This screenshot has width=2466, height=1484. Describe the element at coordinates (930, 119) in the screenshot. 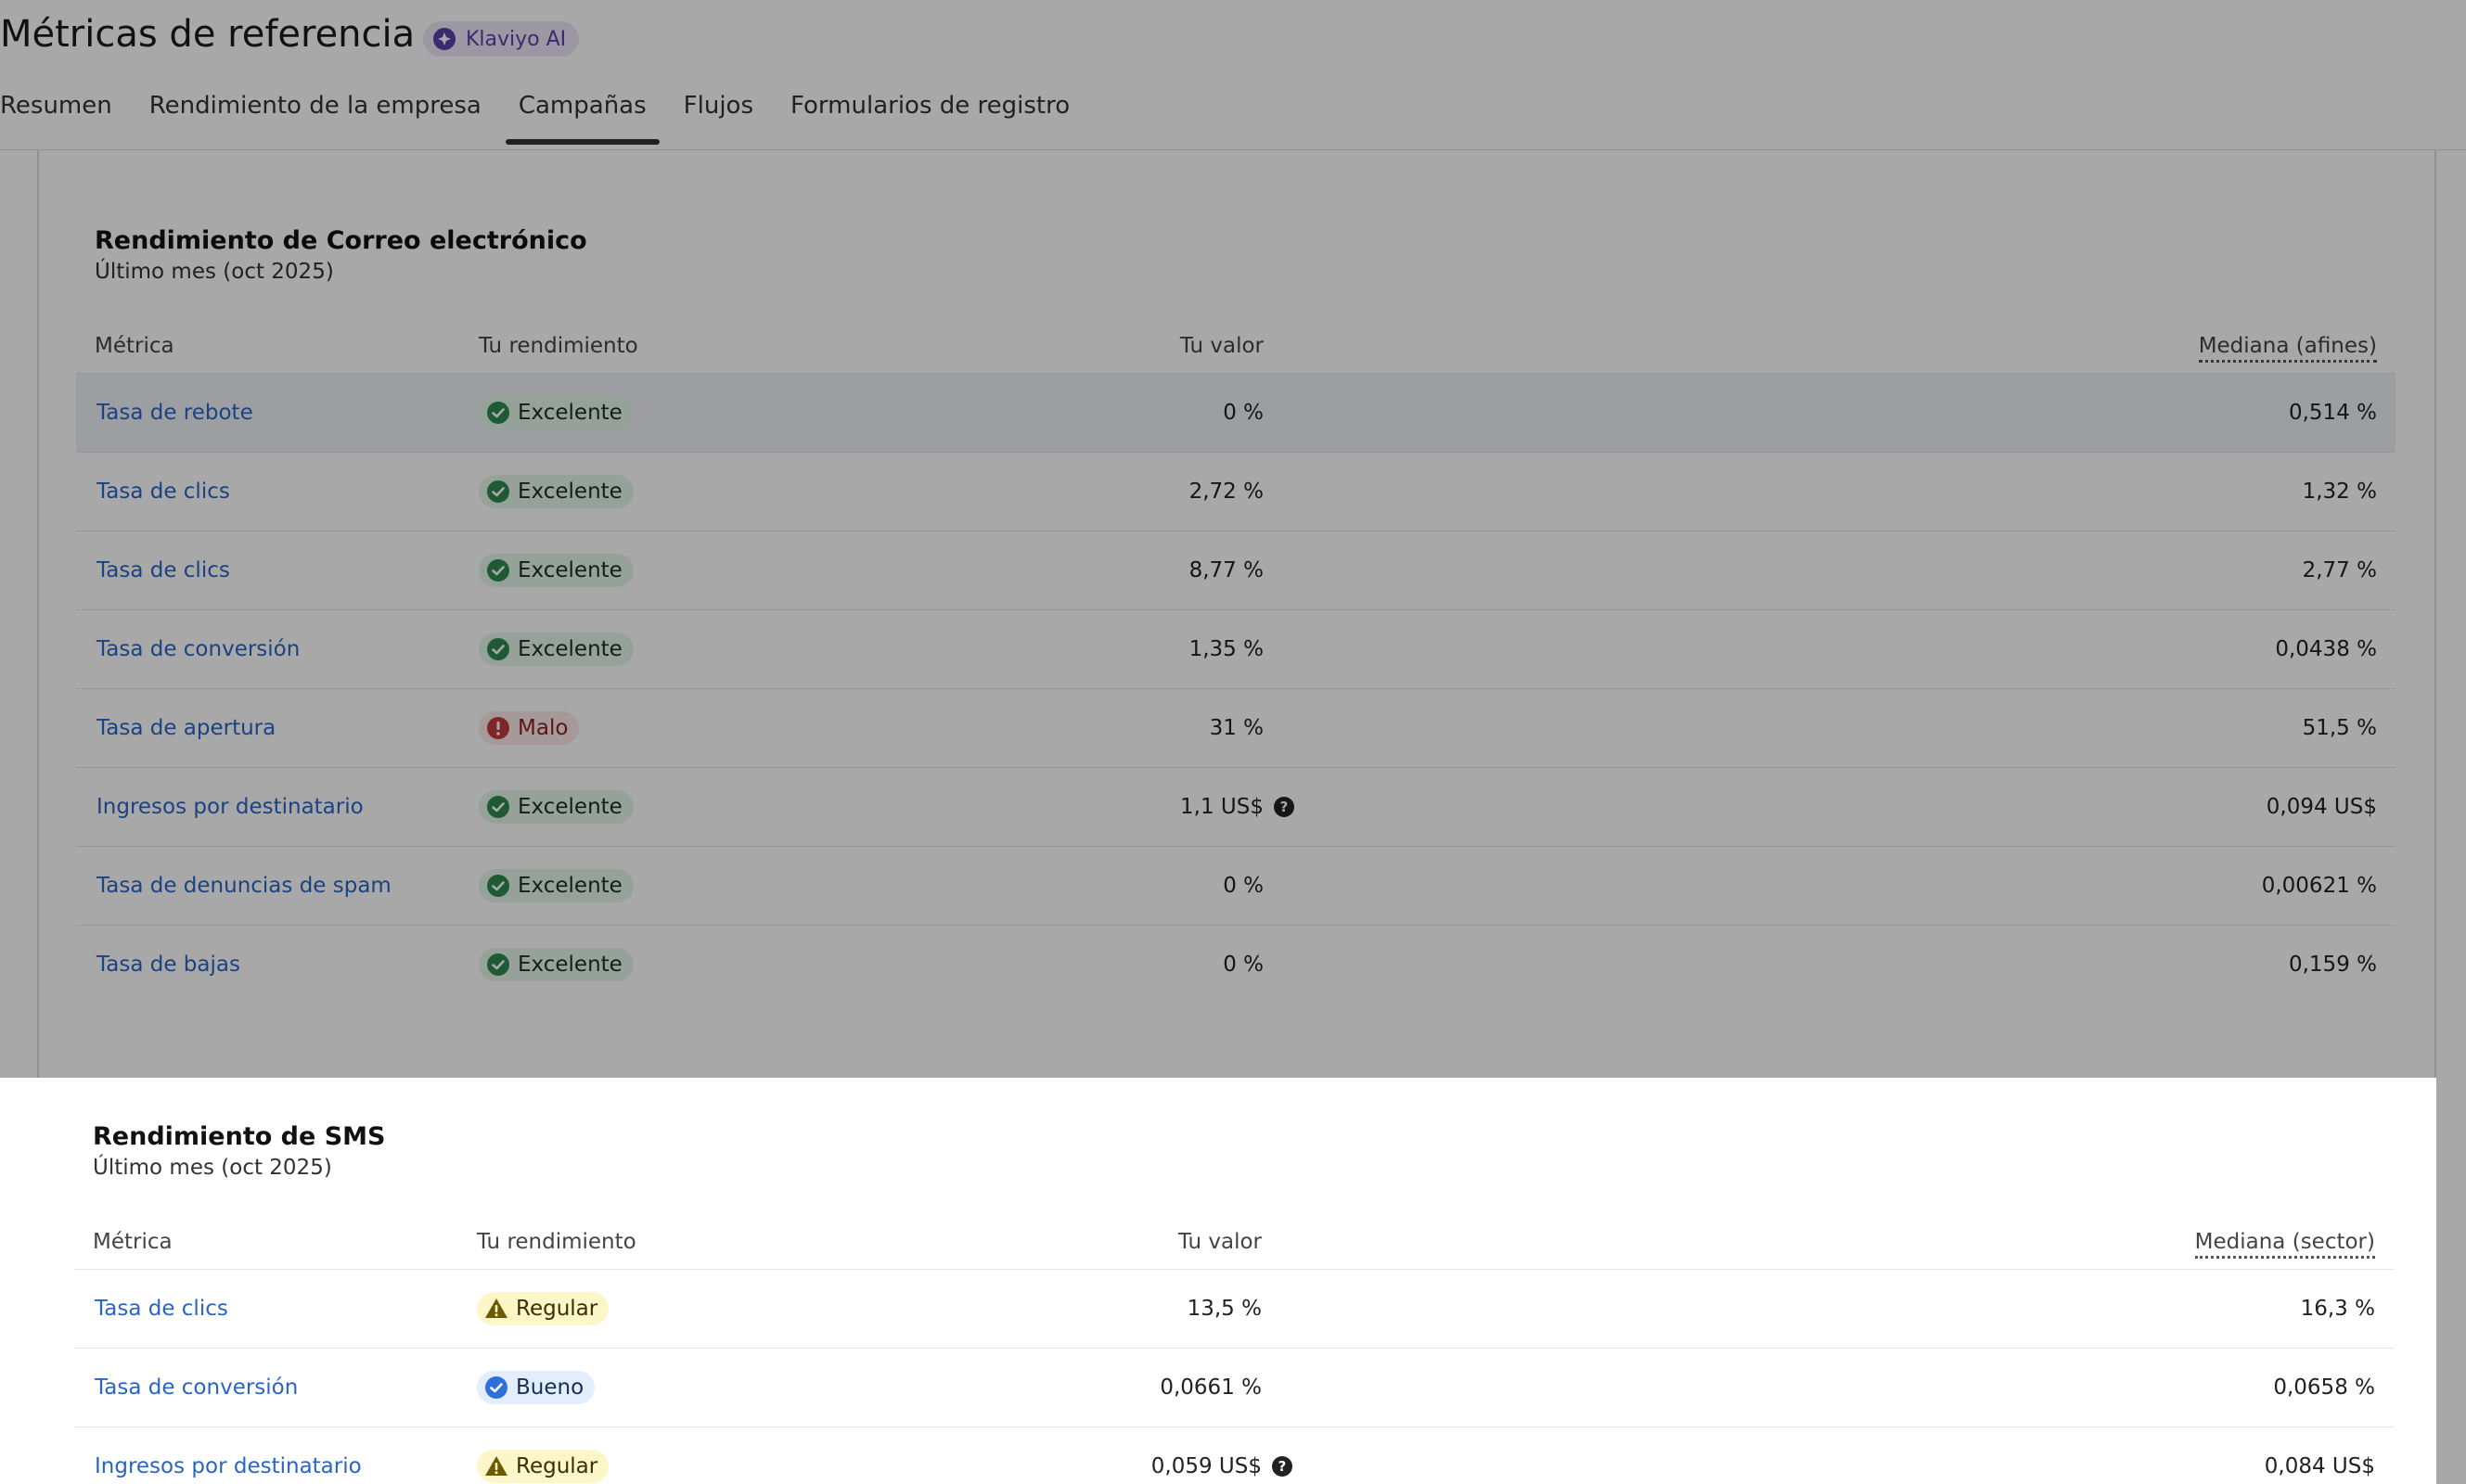

I see `tab-formularios-registro: Formularios de registro` at that location.